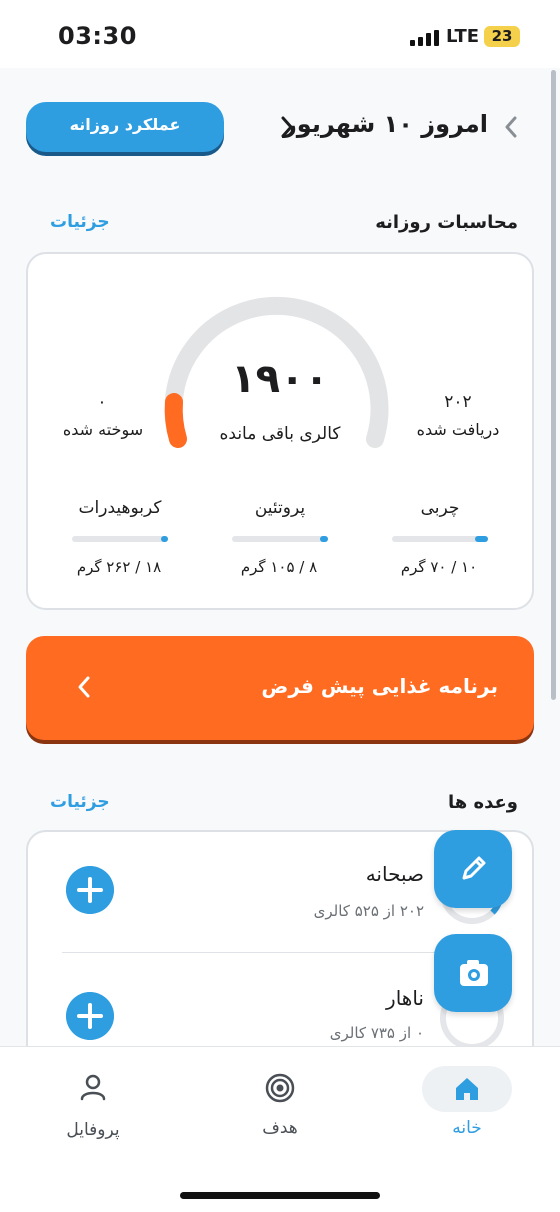 The height and width of the screenshot is (1212, 560). What do you see at coordinates (405, 998) in the screenshot?
I see `lunch-name: ناهار` at bounding box center [405, 998].